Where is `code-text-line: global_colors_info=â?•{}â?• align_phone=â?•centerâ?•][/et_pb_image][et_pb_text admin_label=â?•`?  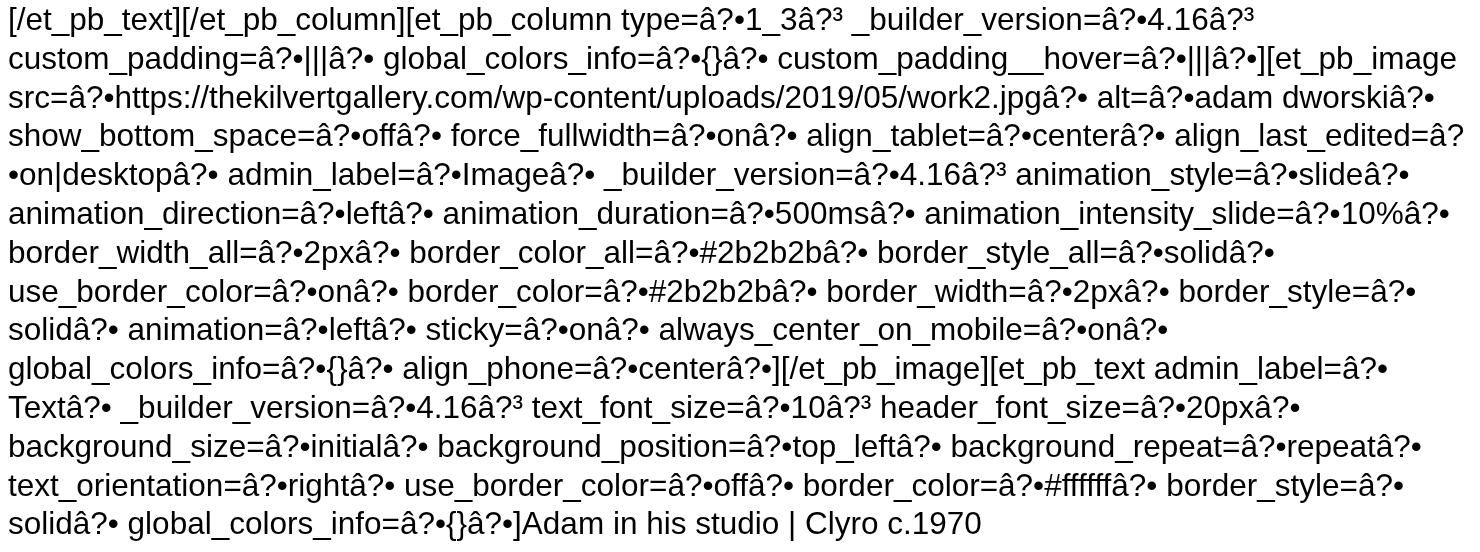 code-text-line: global_colors_info=â?•{}â?• align_phone=â?•centerâ?•][/et_pb_image][et_pb_text admin_label=â?• is located at coordinates (698, 368).